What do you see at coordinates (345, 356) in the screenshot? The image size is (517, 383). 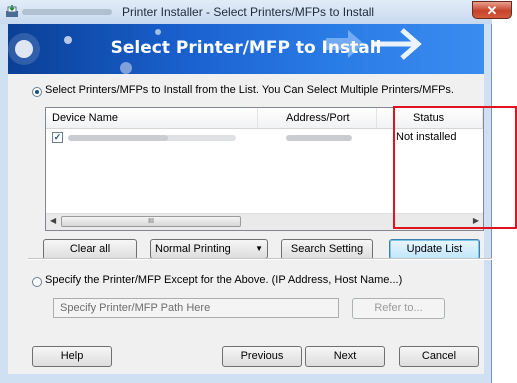 I see `next-button: Next` at bounding box center [345, 356].